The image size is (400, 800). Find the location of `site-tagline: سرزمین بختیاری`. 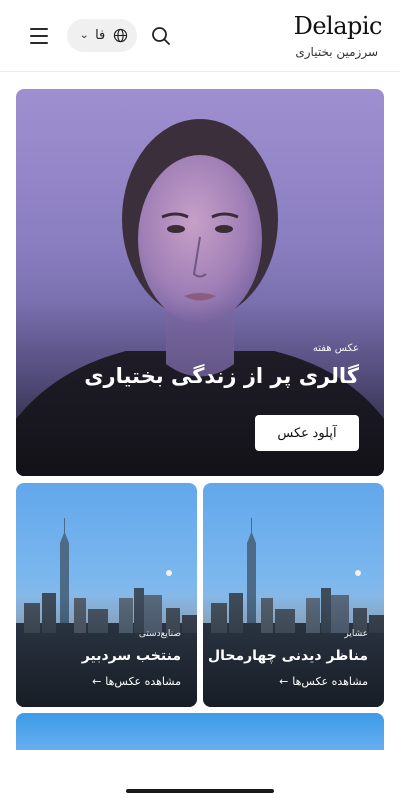

site-tagline: سرزمین بختیاری is located at coordinates (336, 52).